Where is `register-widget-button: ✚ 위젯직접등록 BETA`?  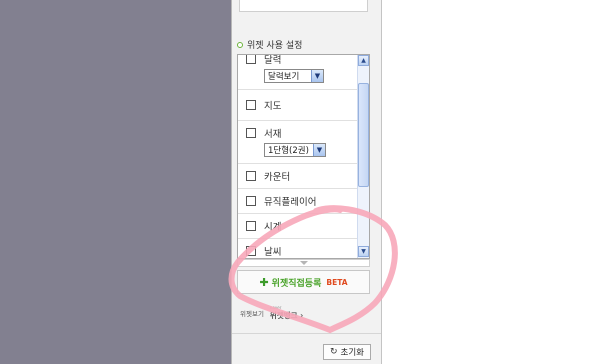 register-widget-button: ✚ 위젯직접등록 BETA is located at coordinates (303, 282).